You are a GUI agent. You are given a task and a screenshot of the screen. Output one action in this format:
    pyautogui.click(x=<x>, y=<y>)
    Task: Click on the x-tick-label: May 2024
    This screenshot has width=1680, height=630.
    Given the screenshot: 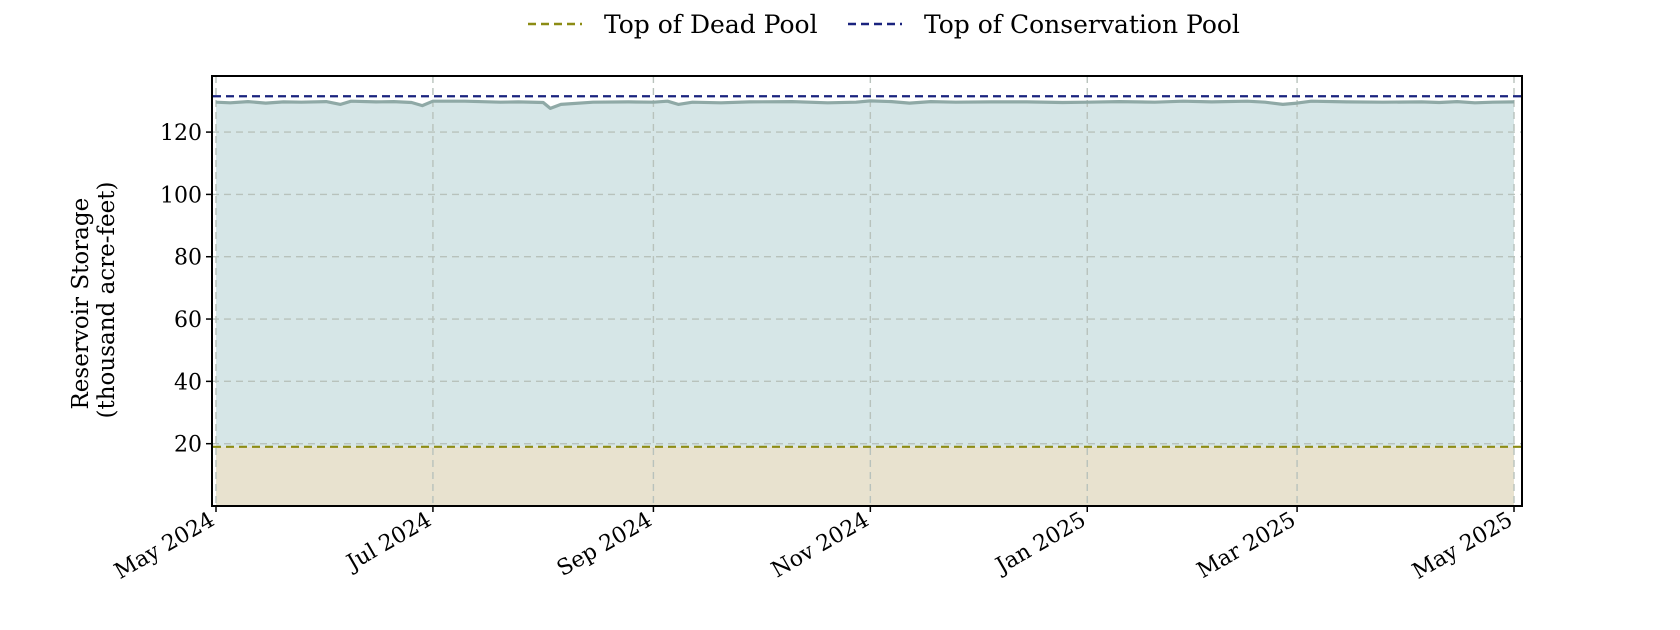 What is the action you would take?
    pyautogui.click(x=164, y=546)
    